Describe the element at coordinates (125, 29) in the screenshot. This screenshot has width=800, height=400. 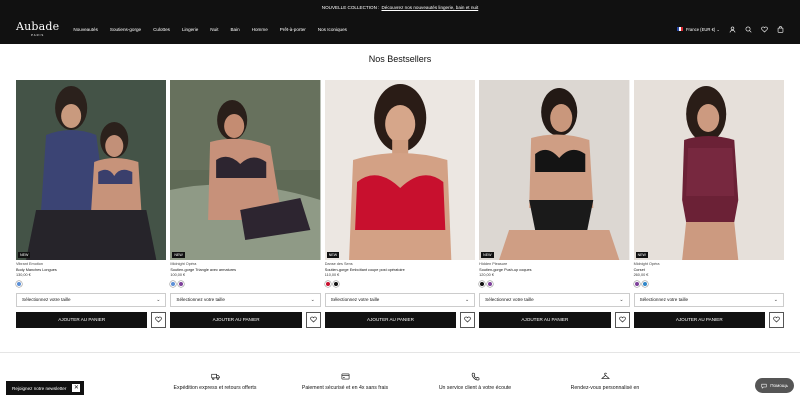
I see `nav-item-soutiens-gorge: Soutiens-gorge` at that location.